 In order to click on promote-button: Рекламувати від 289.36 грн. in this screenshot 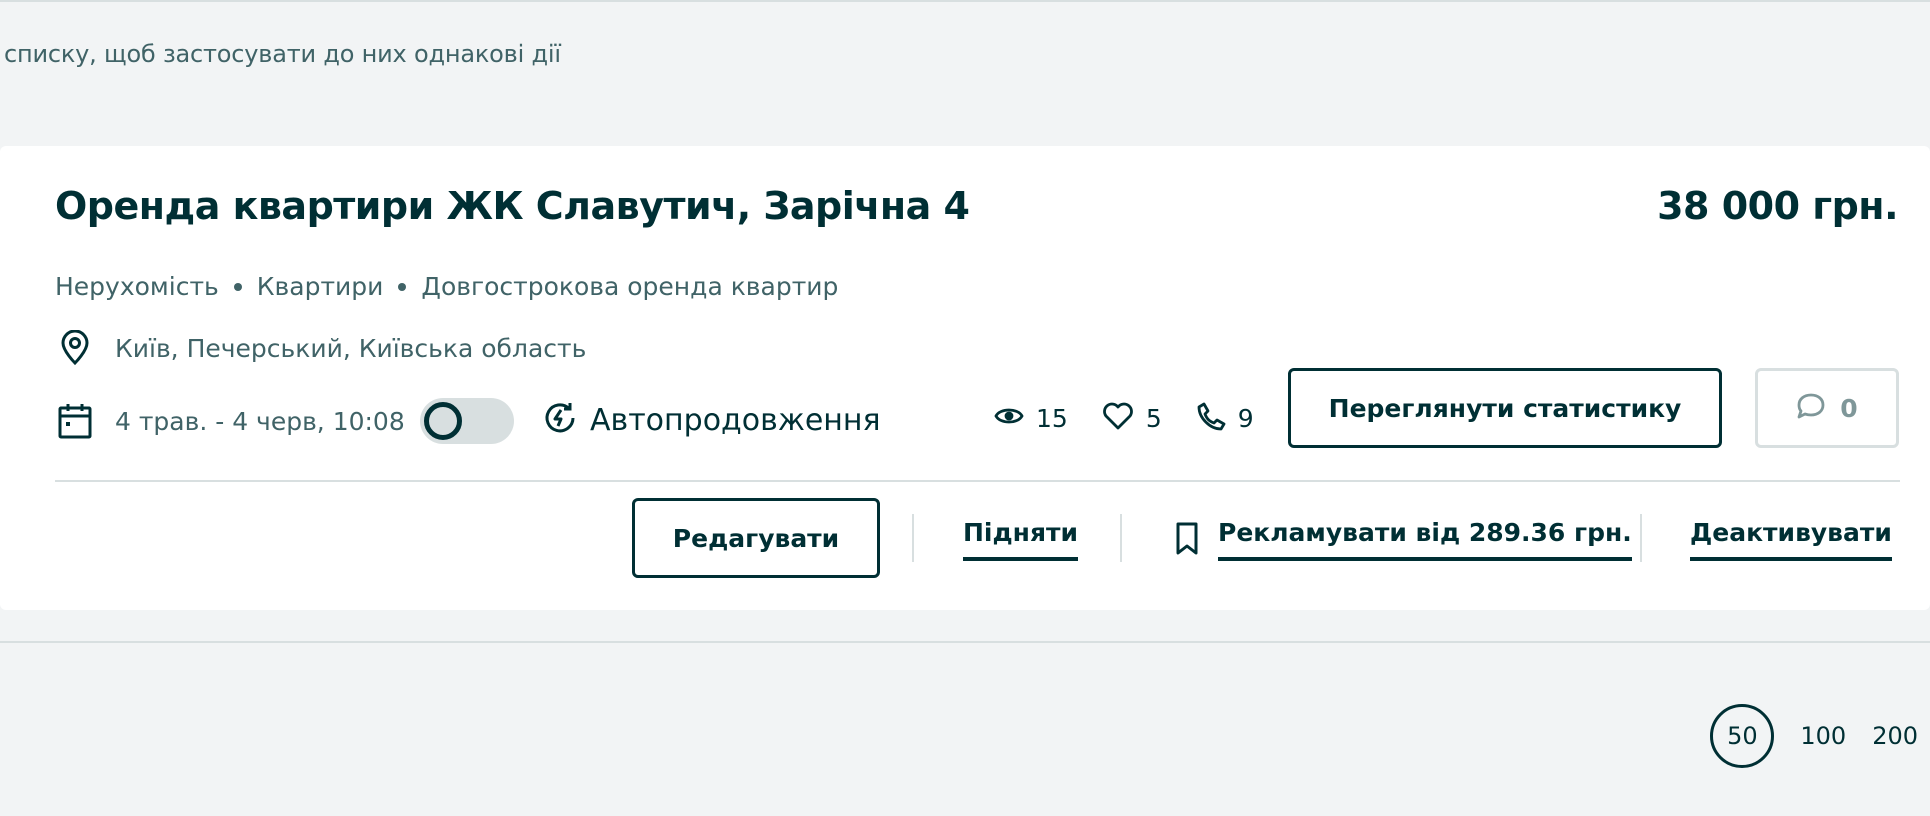, I will do `click(1425, 539)`.